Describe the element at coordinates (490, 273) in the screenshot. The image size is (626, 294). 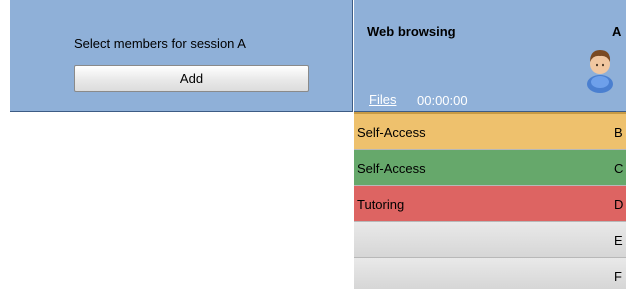
I see `session-row-f: F` at that location.